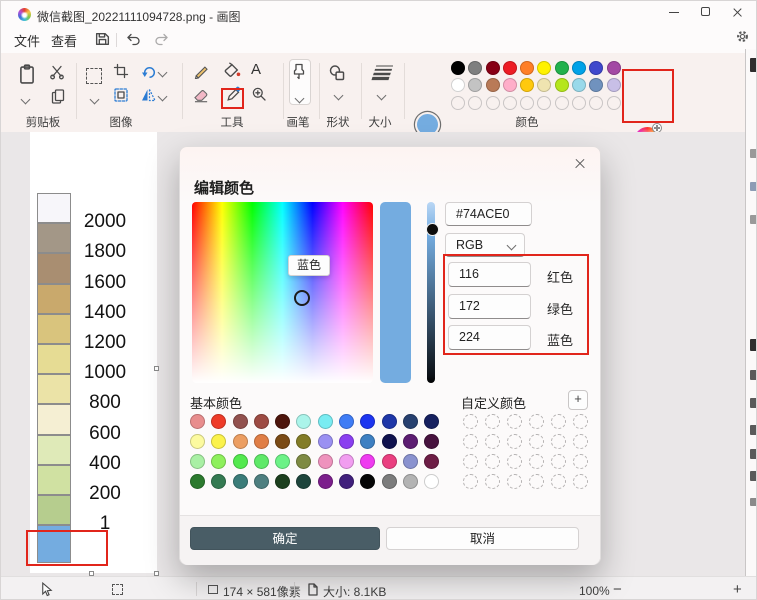 Image resolution: width=757 pixels, height=600 pixels. I want to click on minimize-button, so click(674, 12).